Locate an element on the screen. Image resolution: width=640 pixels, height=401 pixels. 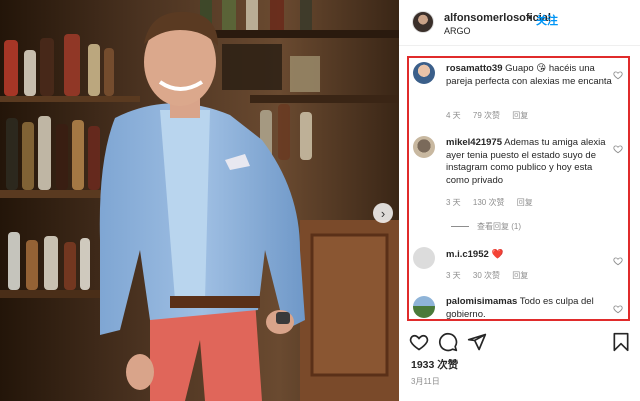
comment-username: m.i.c1952 is located at coordinates (467, 254).